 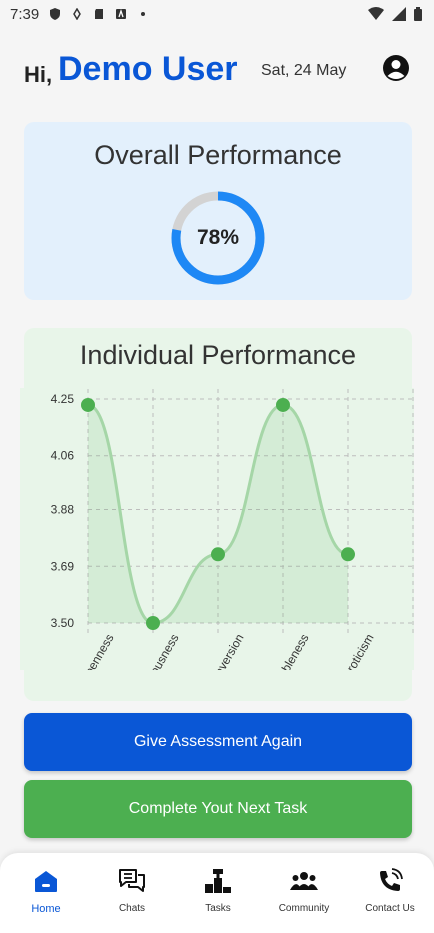 What do you see at coordinates (217, 14) in the screenshot?
I see `status-bar: 7:39` at bounding box center [217, 14].